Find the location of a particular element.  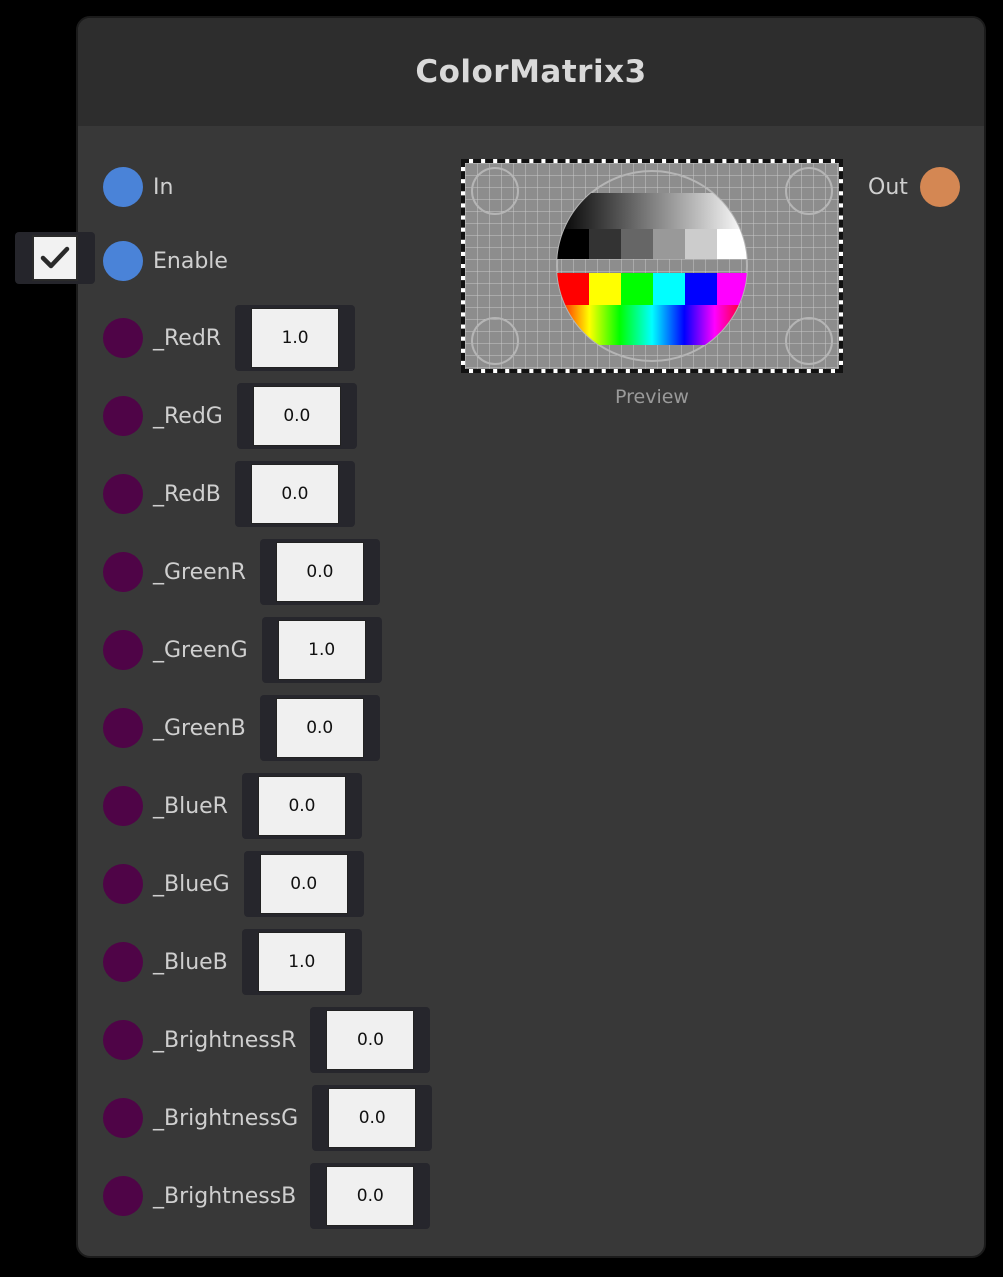

output-port-row: Out is located at coordinates (914, 187).